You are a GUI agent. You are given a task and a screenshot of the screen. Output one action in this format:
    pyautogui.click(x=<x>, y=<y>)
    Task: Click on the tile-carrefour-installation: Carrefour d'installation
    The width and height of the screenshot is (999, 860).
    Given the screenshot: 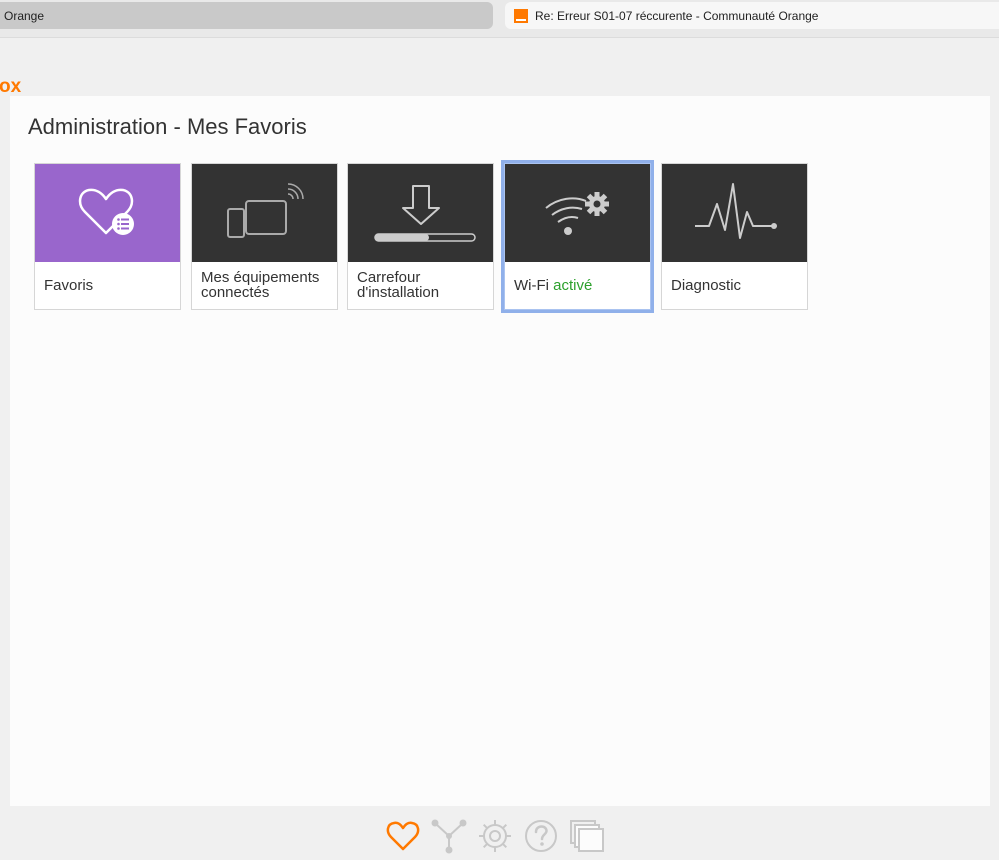 What is the action you would take?
    pyautogui.click(x=420, y=236)
    